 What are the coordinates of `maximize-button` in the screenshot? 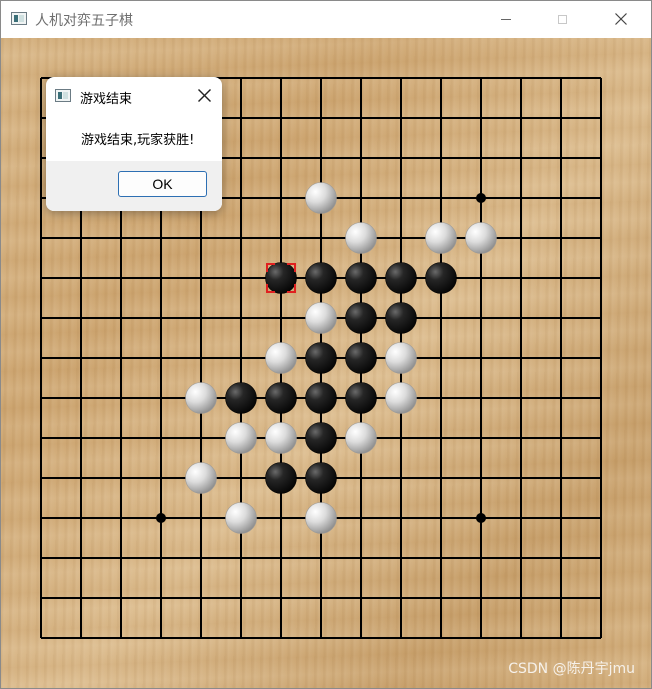 It's located at (562, 19).